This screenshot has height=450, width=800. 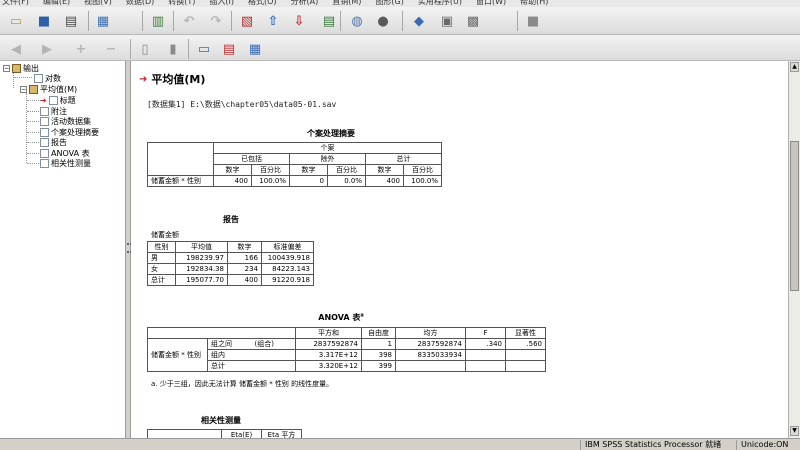 I want to click on toolbar-separator, so click(x=340, y=21).